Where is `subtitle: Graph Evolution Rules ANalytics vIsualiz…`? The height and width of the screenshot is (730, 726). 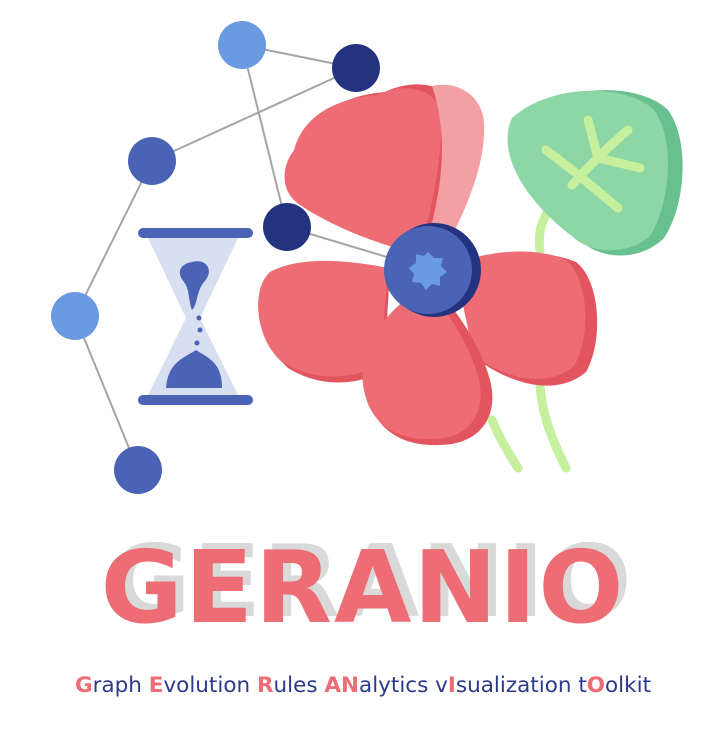 subtitle: Graph Evolution Rules ANalytics vIsualiz… is located at coordinates (363, 685).